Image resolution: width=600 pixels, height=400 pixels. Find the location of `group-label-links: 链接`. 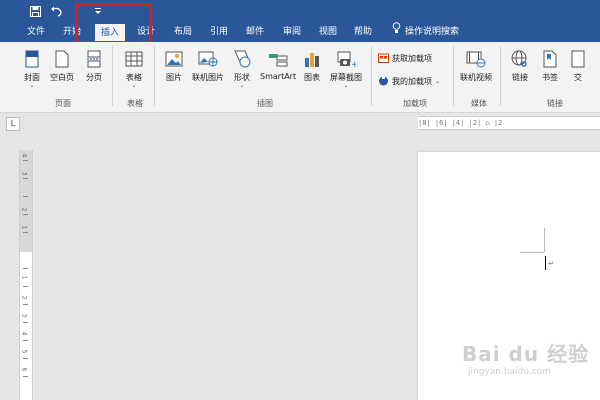

group-label-links: 链接 is located at coordinates (555, 103).